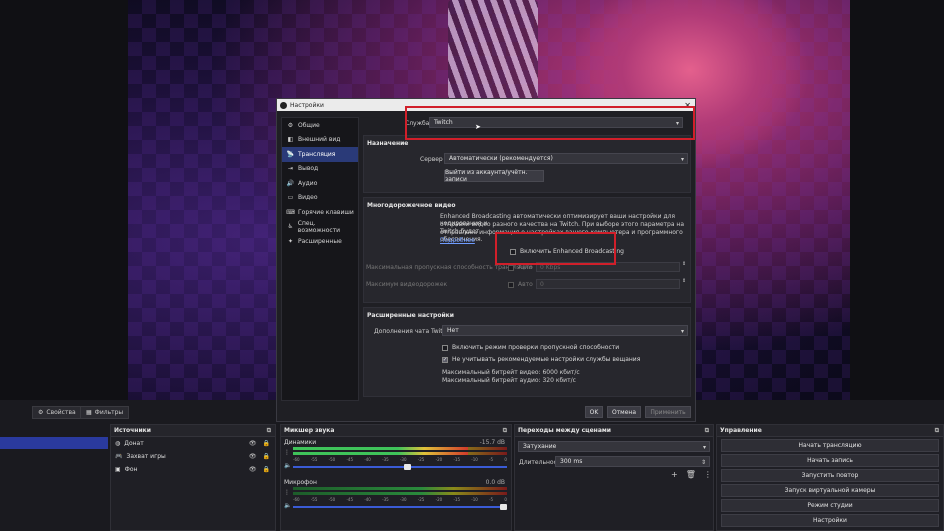 The height and width of the screenshot is (531, 944). Describe the element at coordinates (326, 212) in the screenshot. I see `sidebar-item-label: Горячие клавиши` at that location.